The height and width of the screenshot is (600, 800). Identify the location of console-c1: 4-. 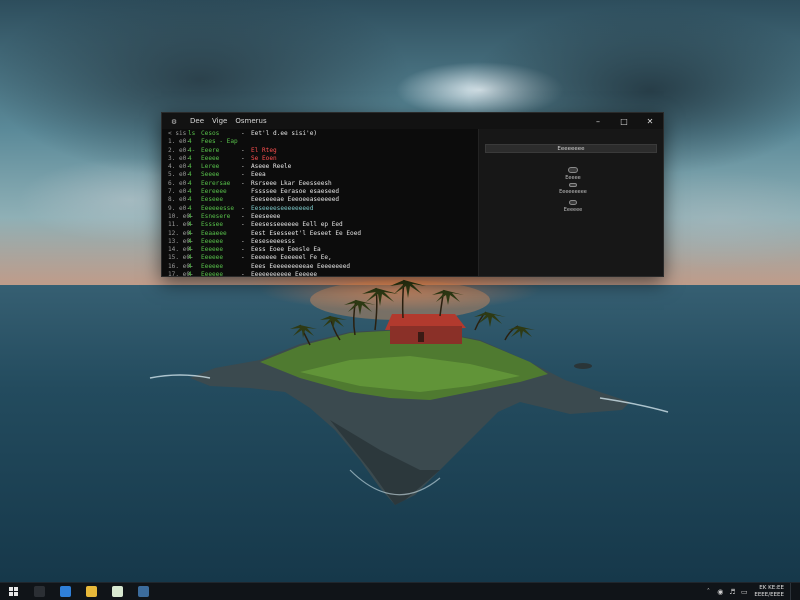
(192, 150).